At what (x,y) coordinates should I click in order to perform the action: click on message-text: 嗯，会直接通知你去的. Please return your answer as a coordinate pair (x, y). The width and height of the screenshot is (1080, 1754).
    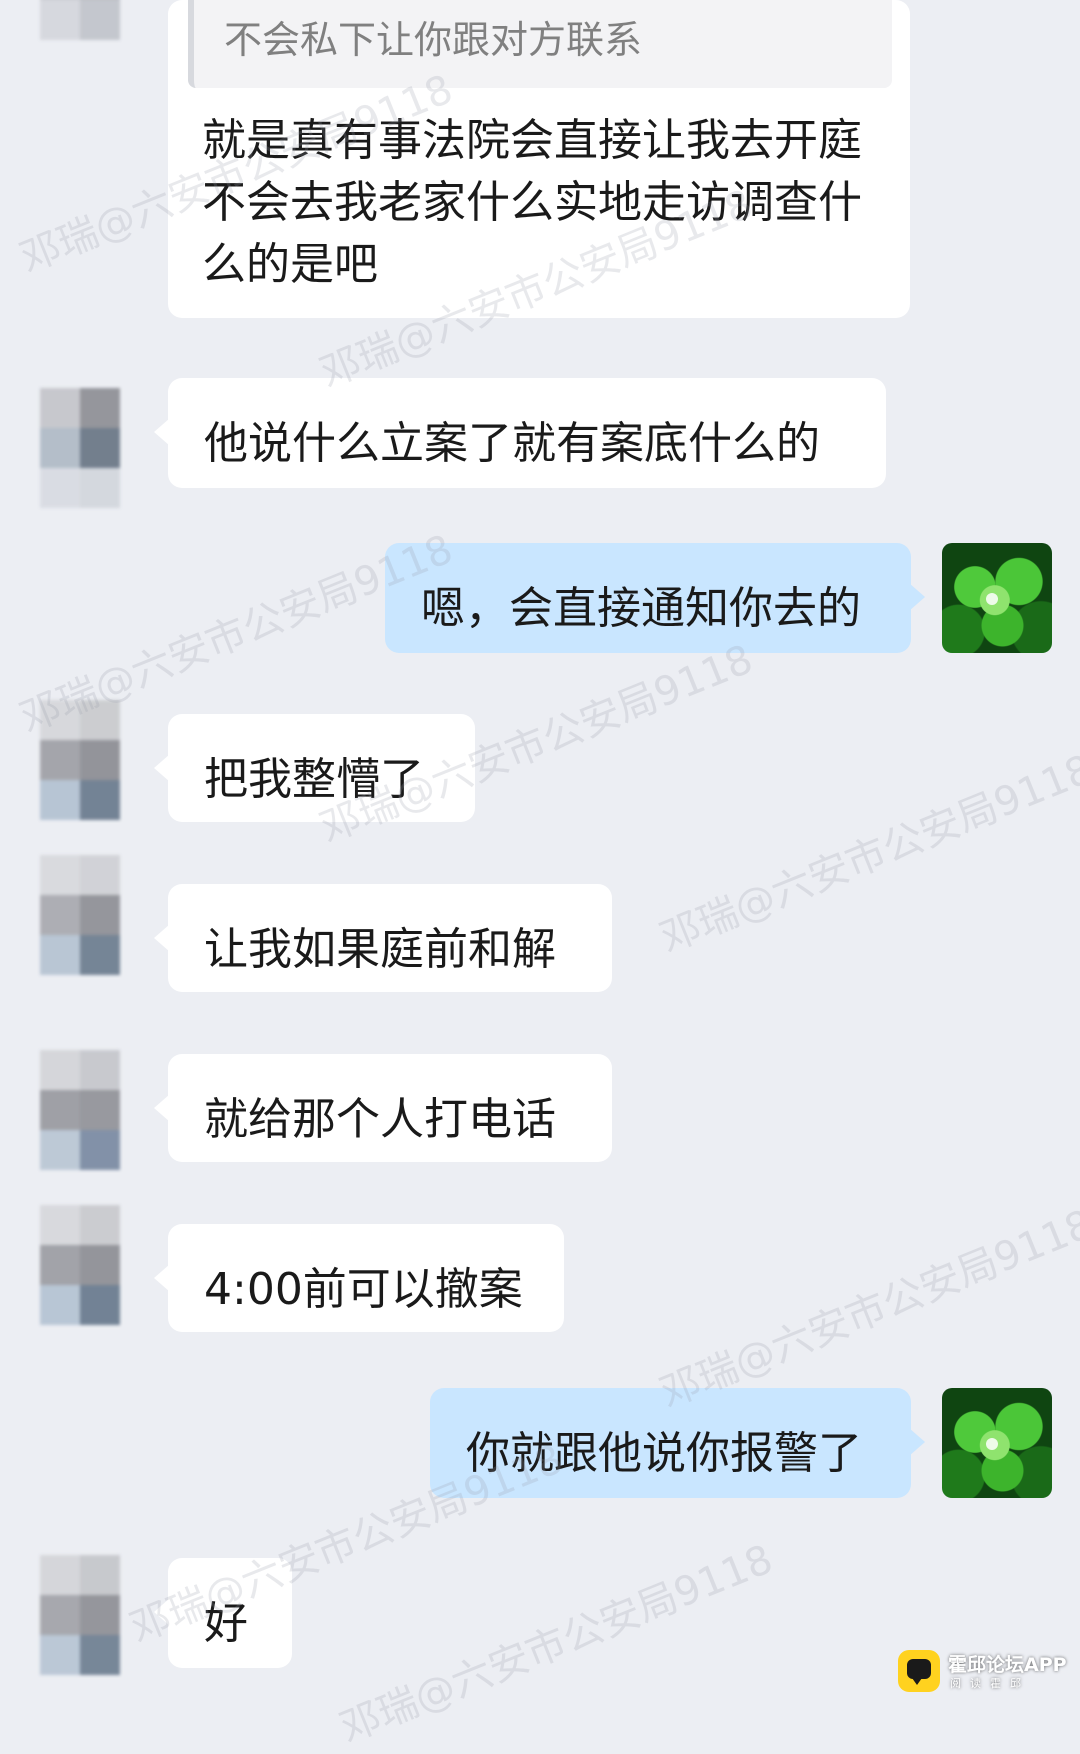
    Looking at the image, I should click on (641, 608).